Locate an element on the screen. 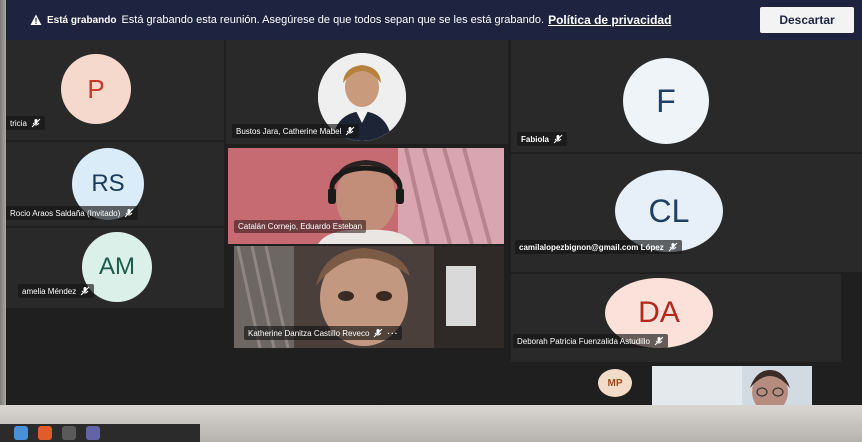  avatar: F is located at coordinates (666, 101).